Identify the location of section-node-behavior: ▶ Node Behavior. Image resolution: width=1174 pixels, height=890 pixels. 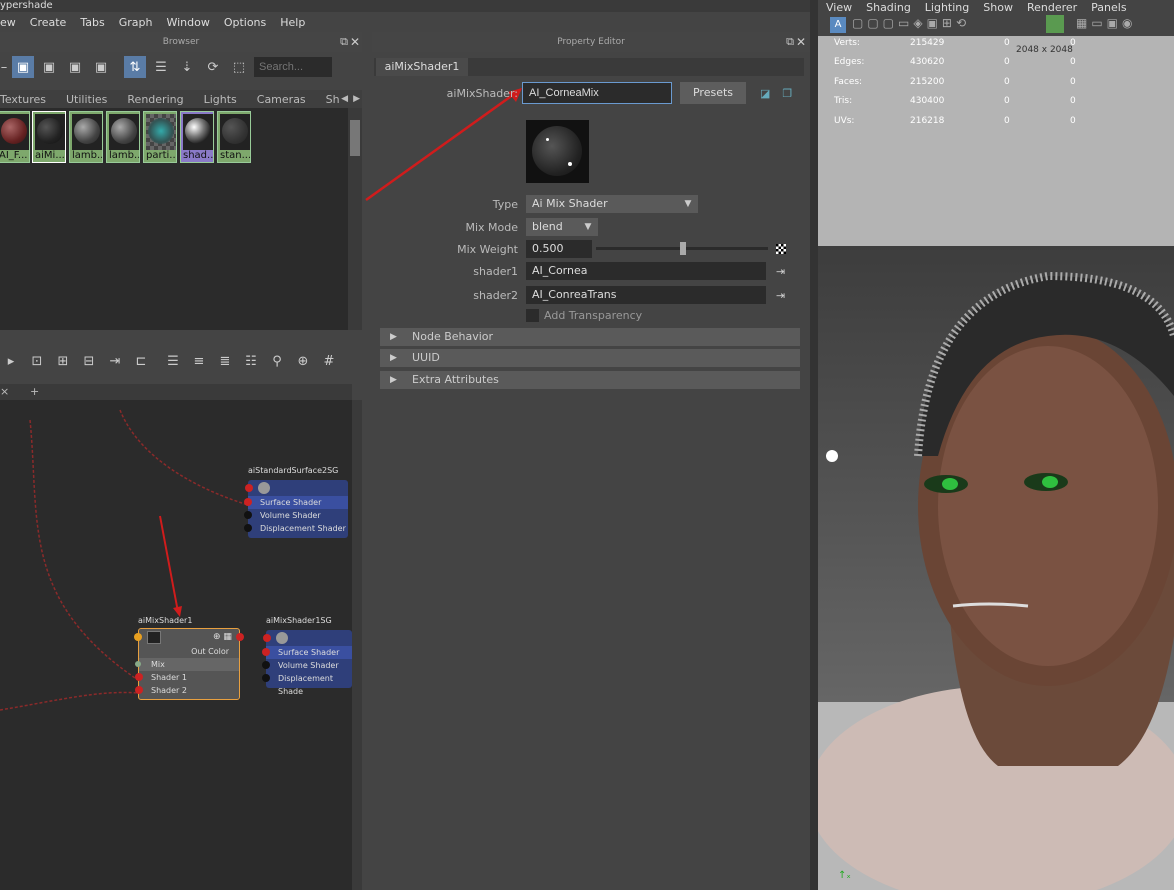
(590, 337).